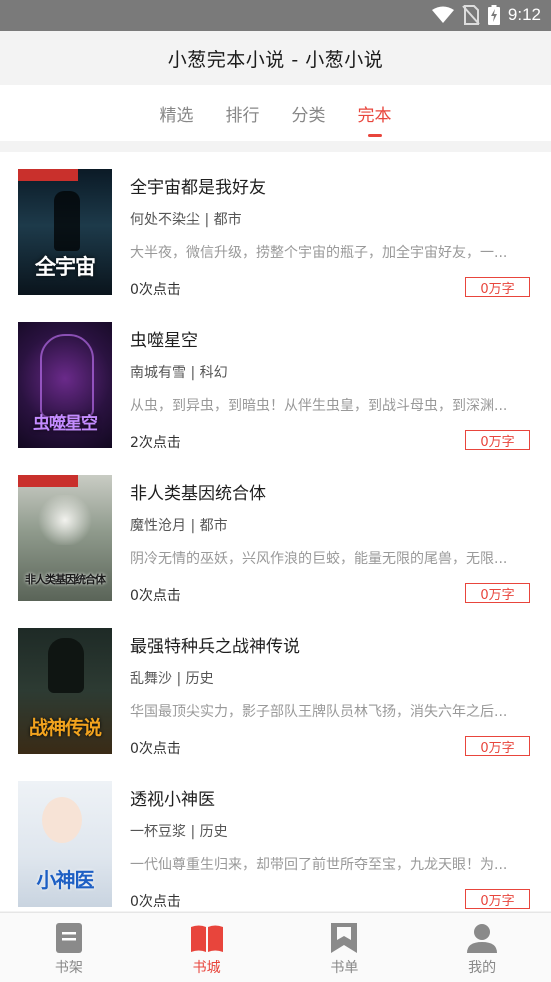 The image size is (551, 982). What do you see at coordinates (344, 968) in the screenshot?
I see `nav-label: 书单` at bounding box center [344, 968].